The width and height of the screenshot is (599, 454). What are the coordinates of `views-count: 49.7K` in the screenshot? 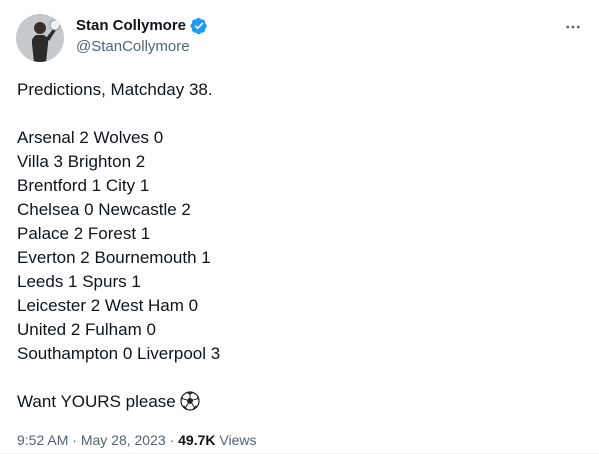 It's located at (196, 440).